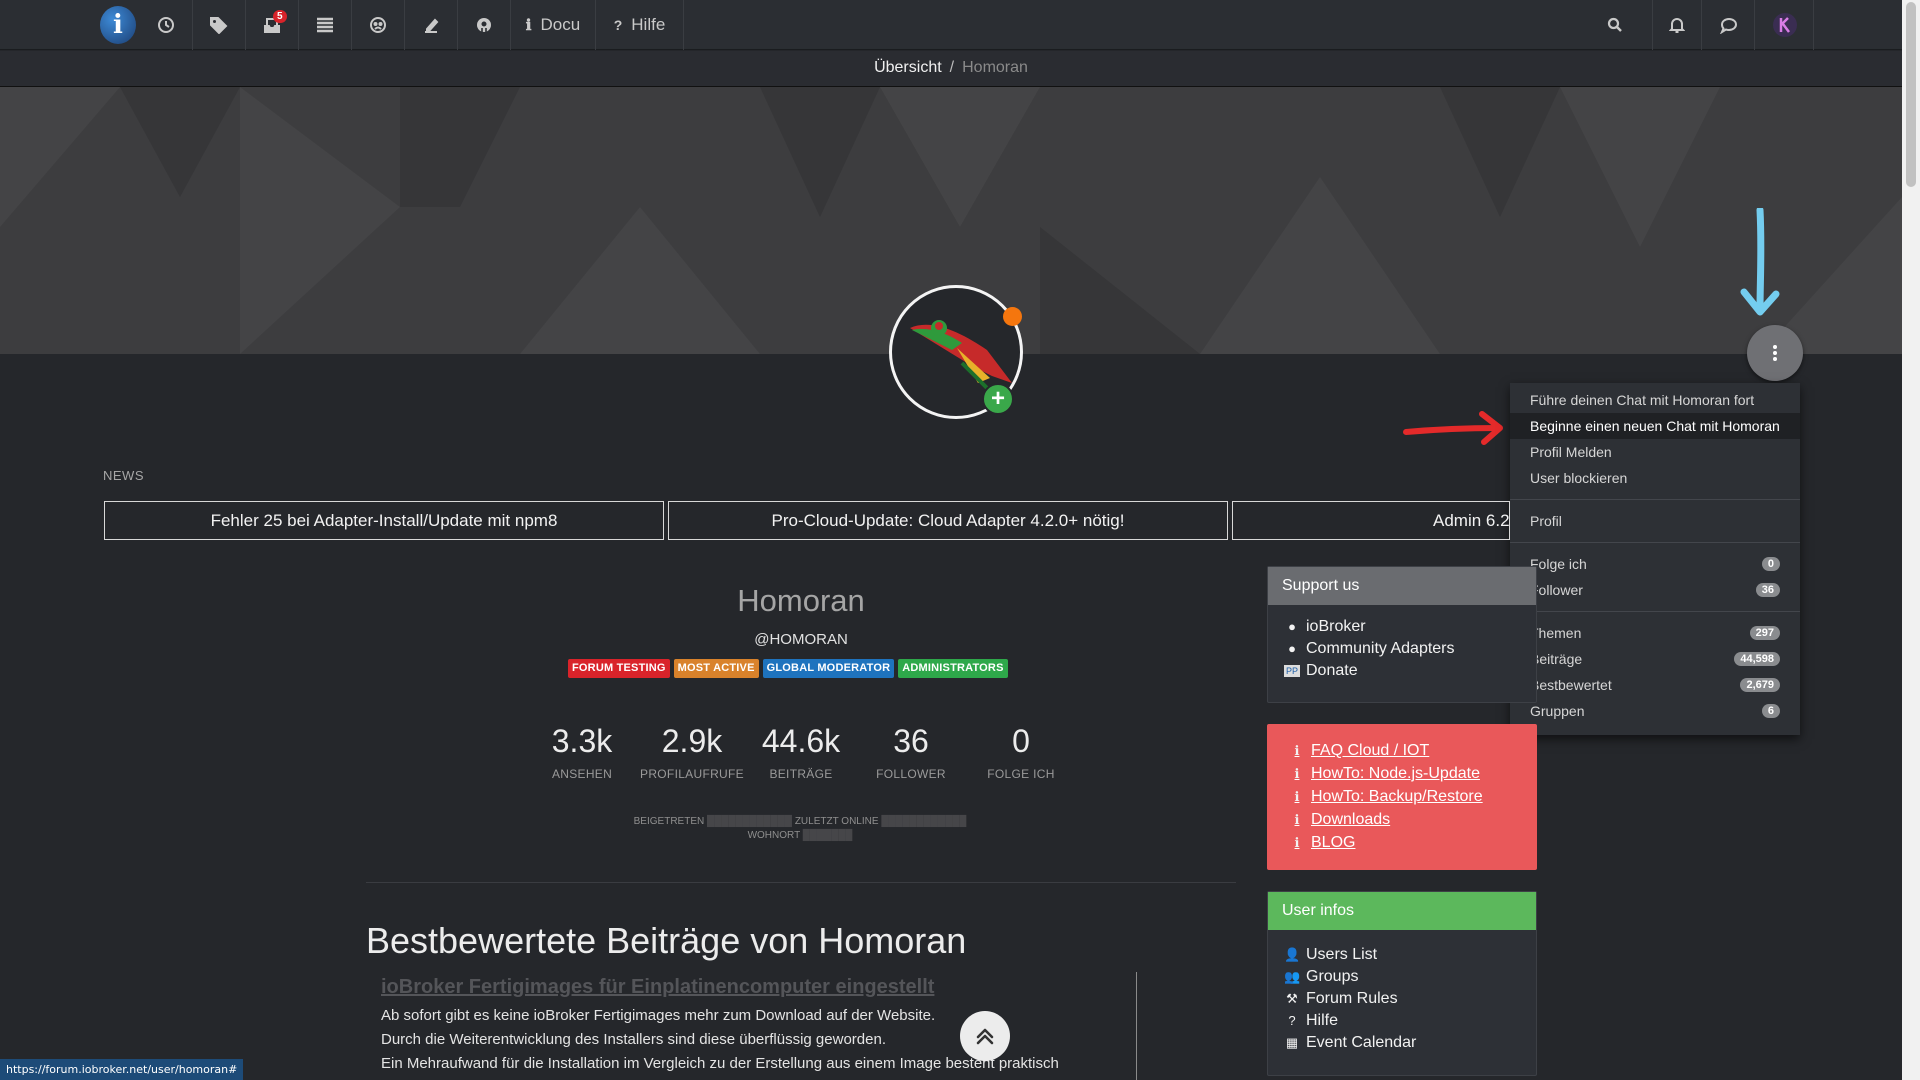 This screenshot has width=1920, height=1080. Describe the element at coordinates (951, 69) in the screenshot. I see `breadcrumb: Übersicht / Homoran` at that location.